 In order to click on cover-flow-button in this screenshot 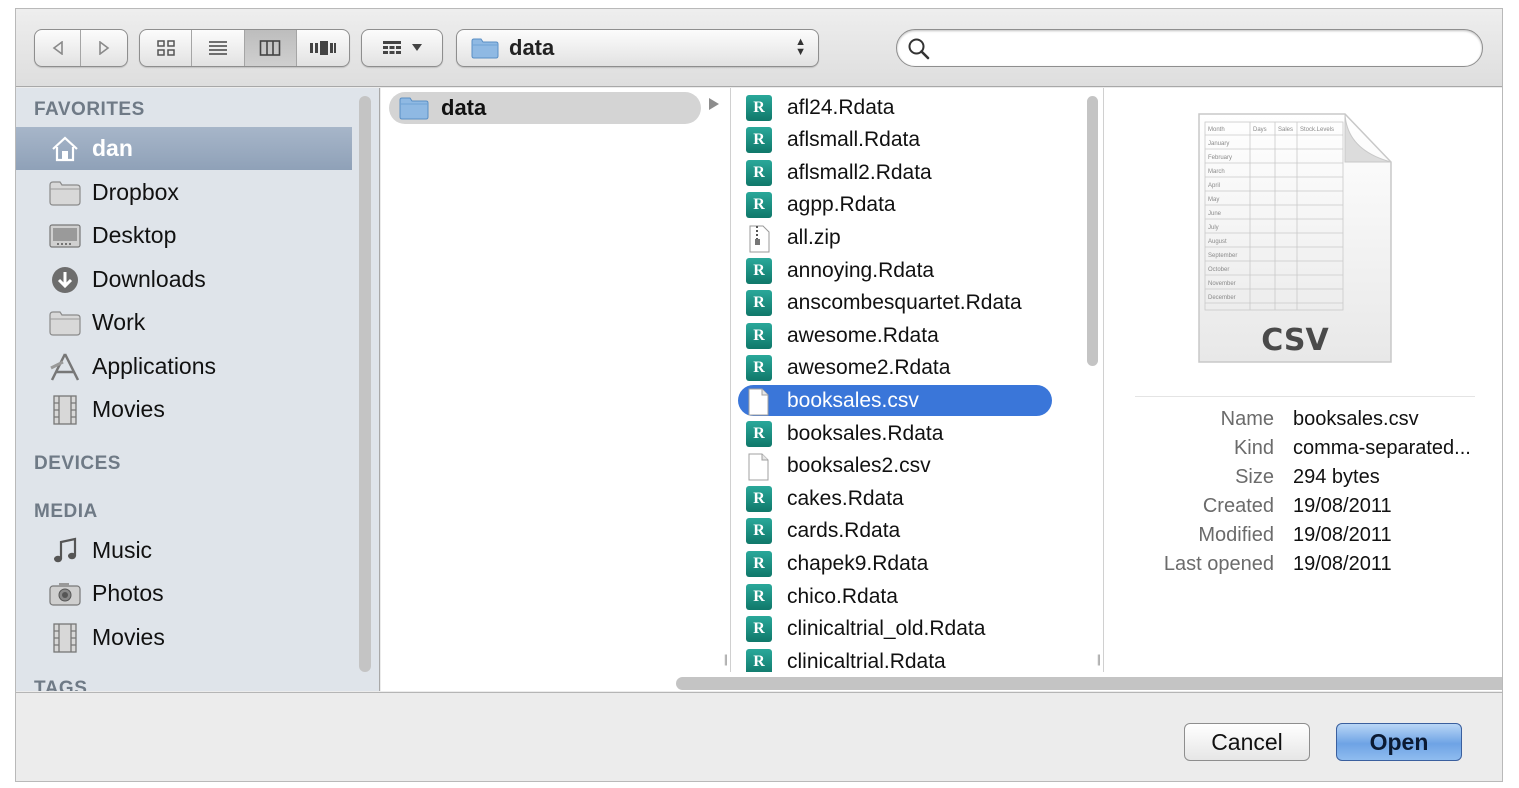, I will do `click(323, 48)`.